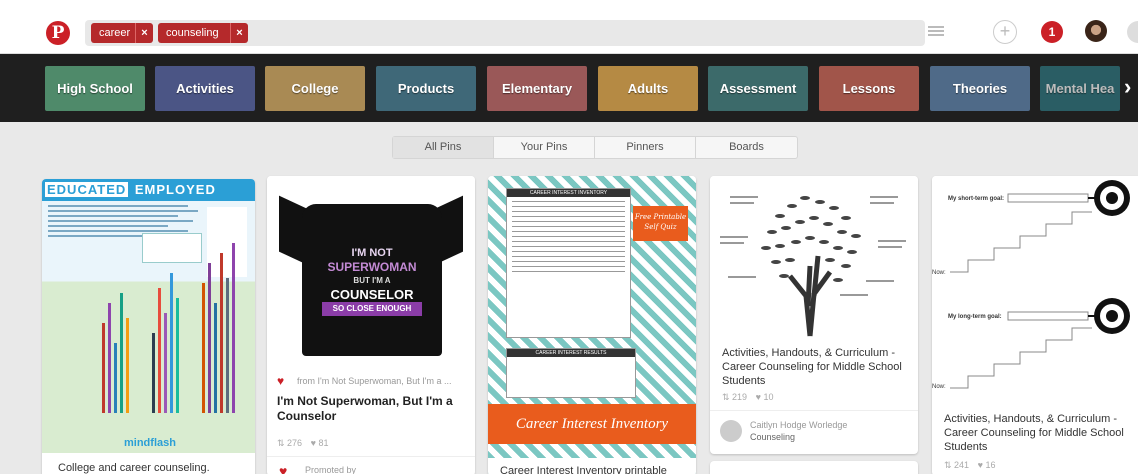 This screenshot has width=1138, height=474. What do you see at coordinates (1096, 31) in the screenshot?
I see `user-avatar` at bounding box center [1096, 31].